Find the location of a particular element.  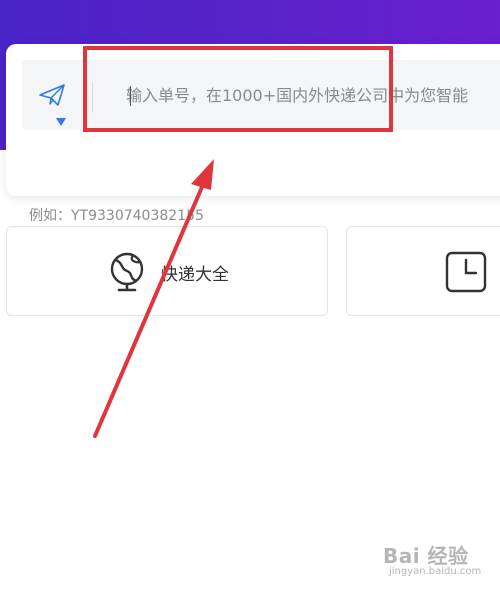

service-tile-history is located at coordinates (423, 271).